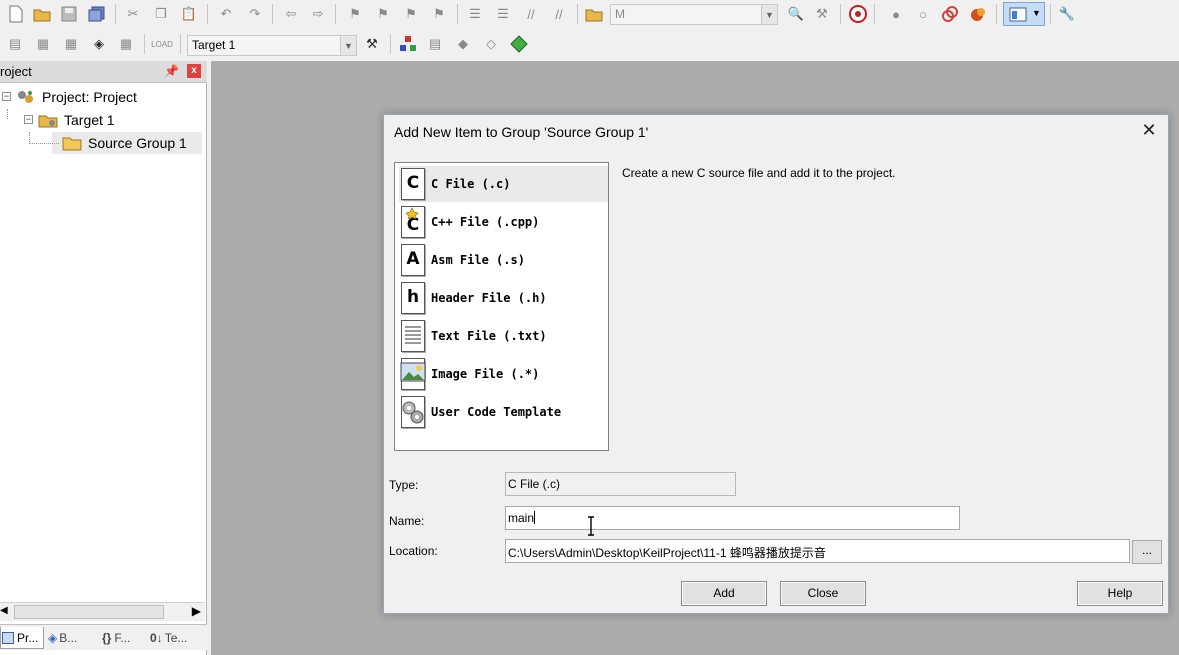  I want to click on list-item-image-file: Image File (.*), so click(503, 374).